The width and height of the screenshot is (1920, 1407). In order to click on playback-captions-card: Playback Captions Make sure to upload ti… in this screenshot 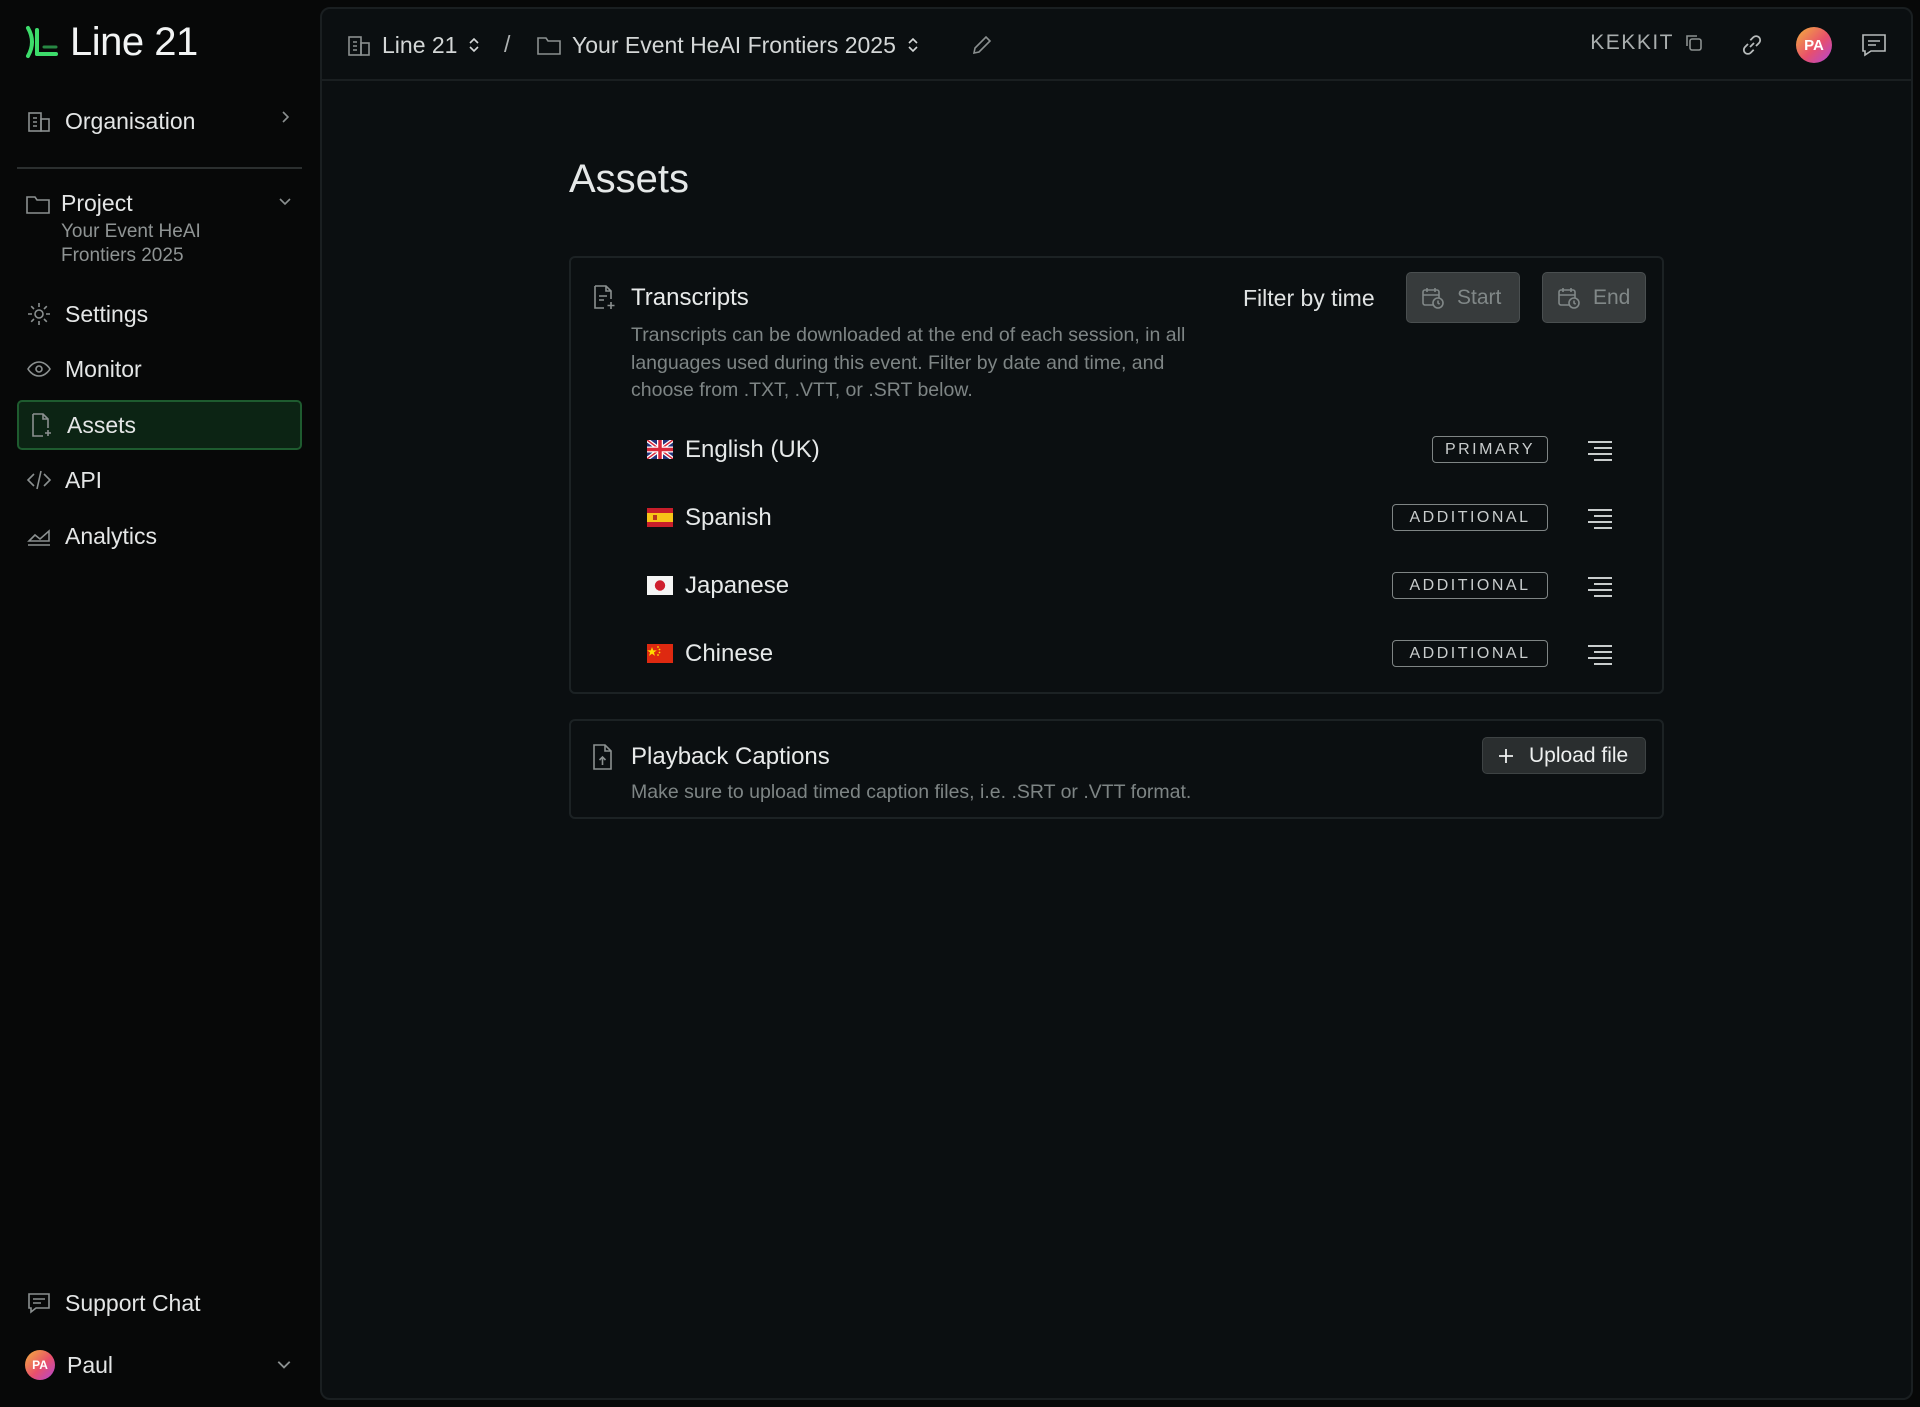, I will do `click(1116, 769)`.